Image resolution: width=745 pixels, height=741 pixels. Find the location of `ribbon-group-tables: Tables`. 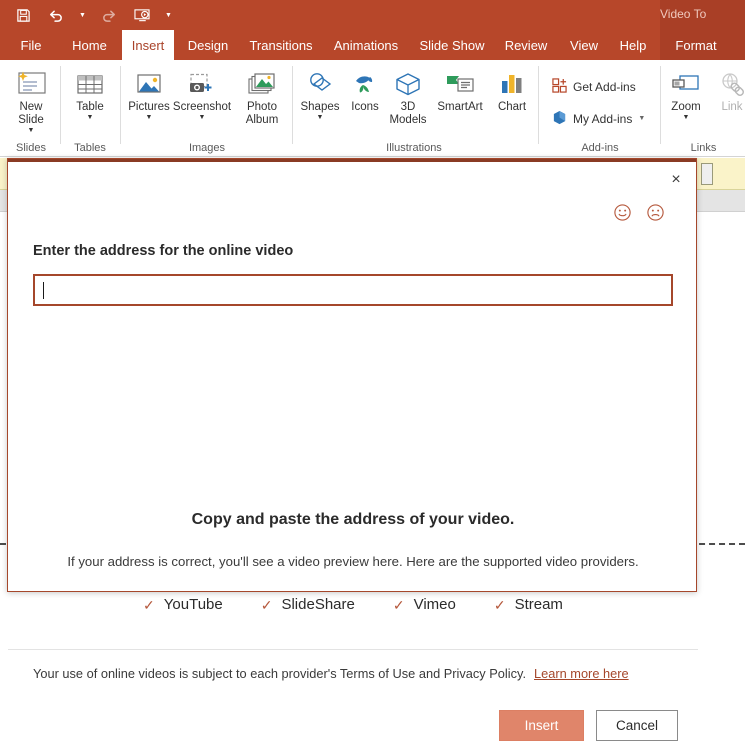

ribbon-group-tables: Tables is located at coordinates (90, 108).